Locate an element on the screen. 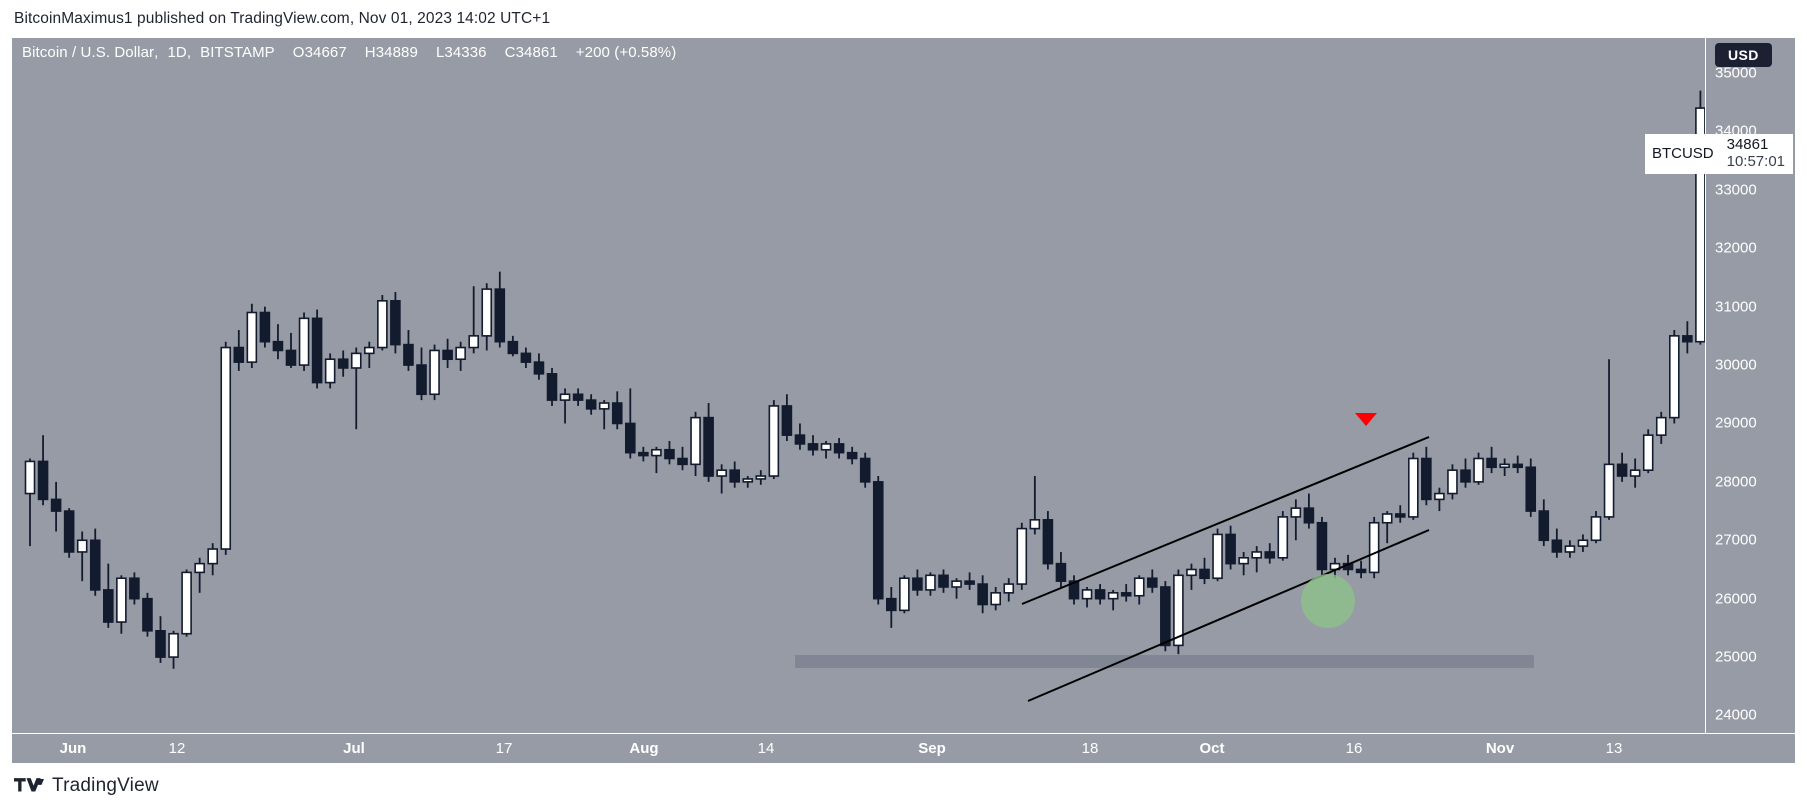 This screenshot has height=809, width=1807. price-tick: 35000 is located at coordinates (1736, 73).